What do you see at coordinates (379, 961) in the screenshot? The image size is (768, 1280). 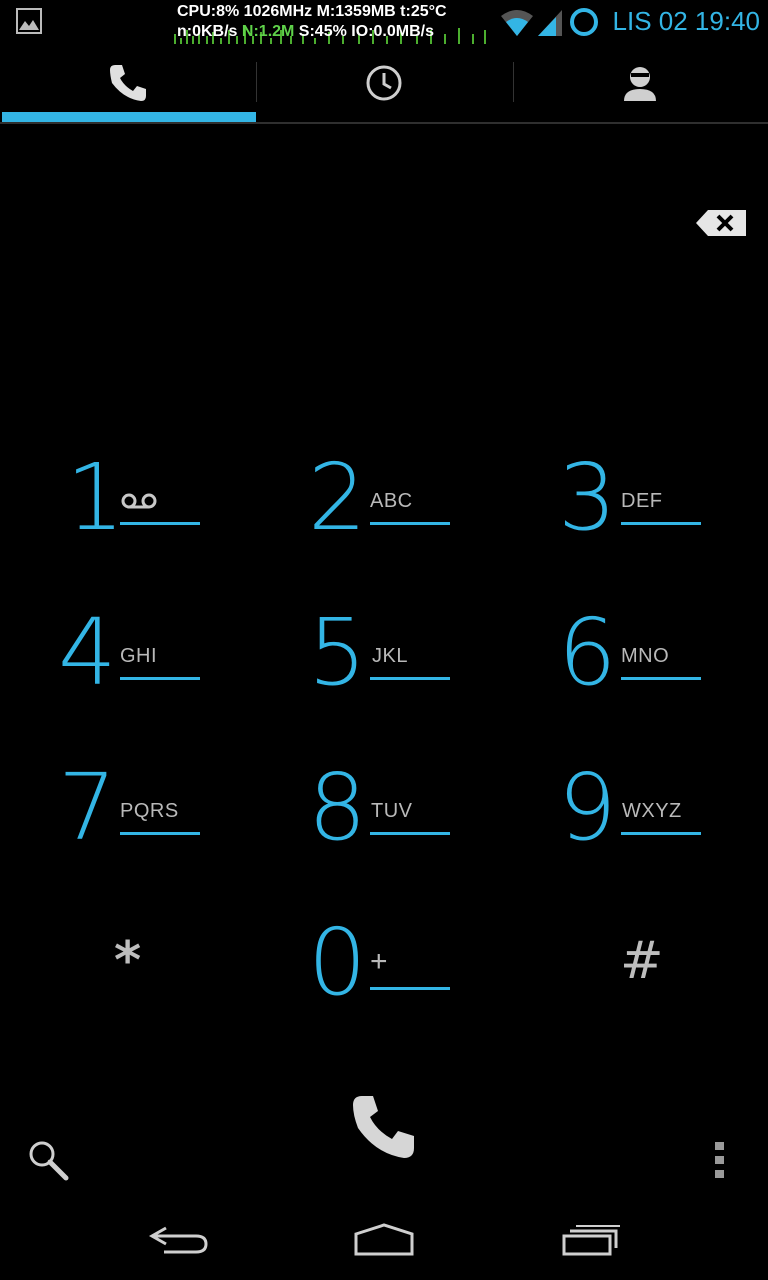 I see `key-letters: +` at bounding box center [379, 961].